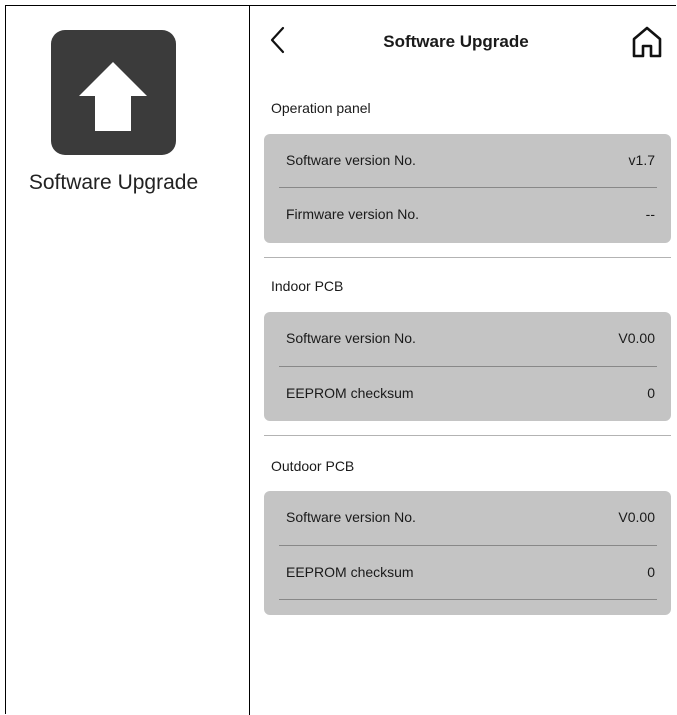 The height and width of the screenshot is (715, 677). I want to click on software-upgrade-tile, so click(113, 92).